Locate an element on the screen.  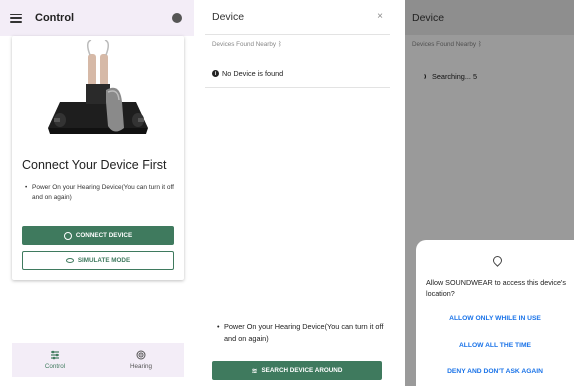
top-app-bar: Control is located at coordinates (97, 18).